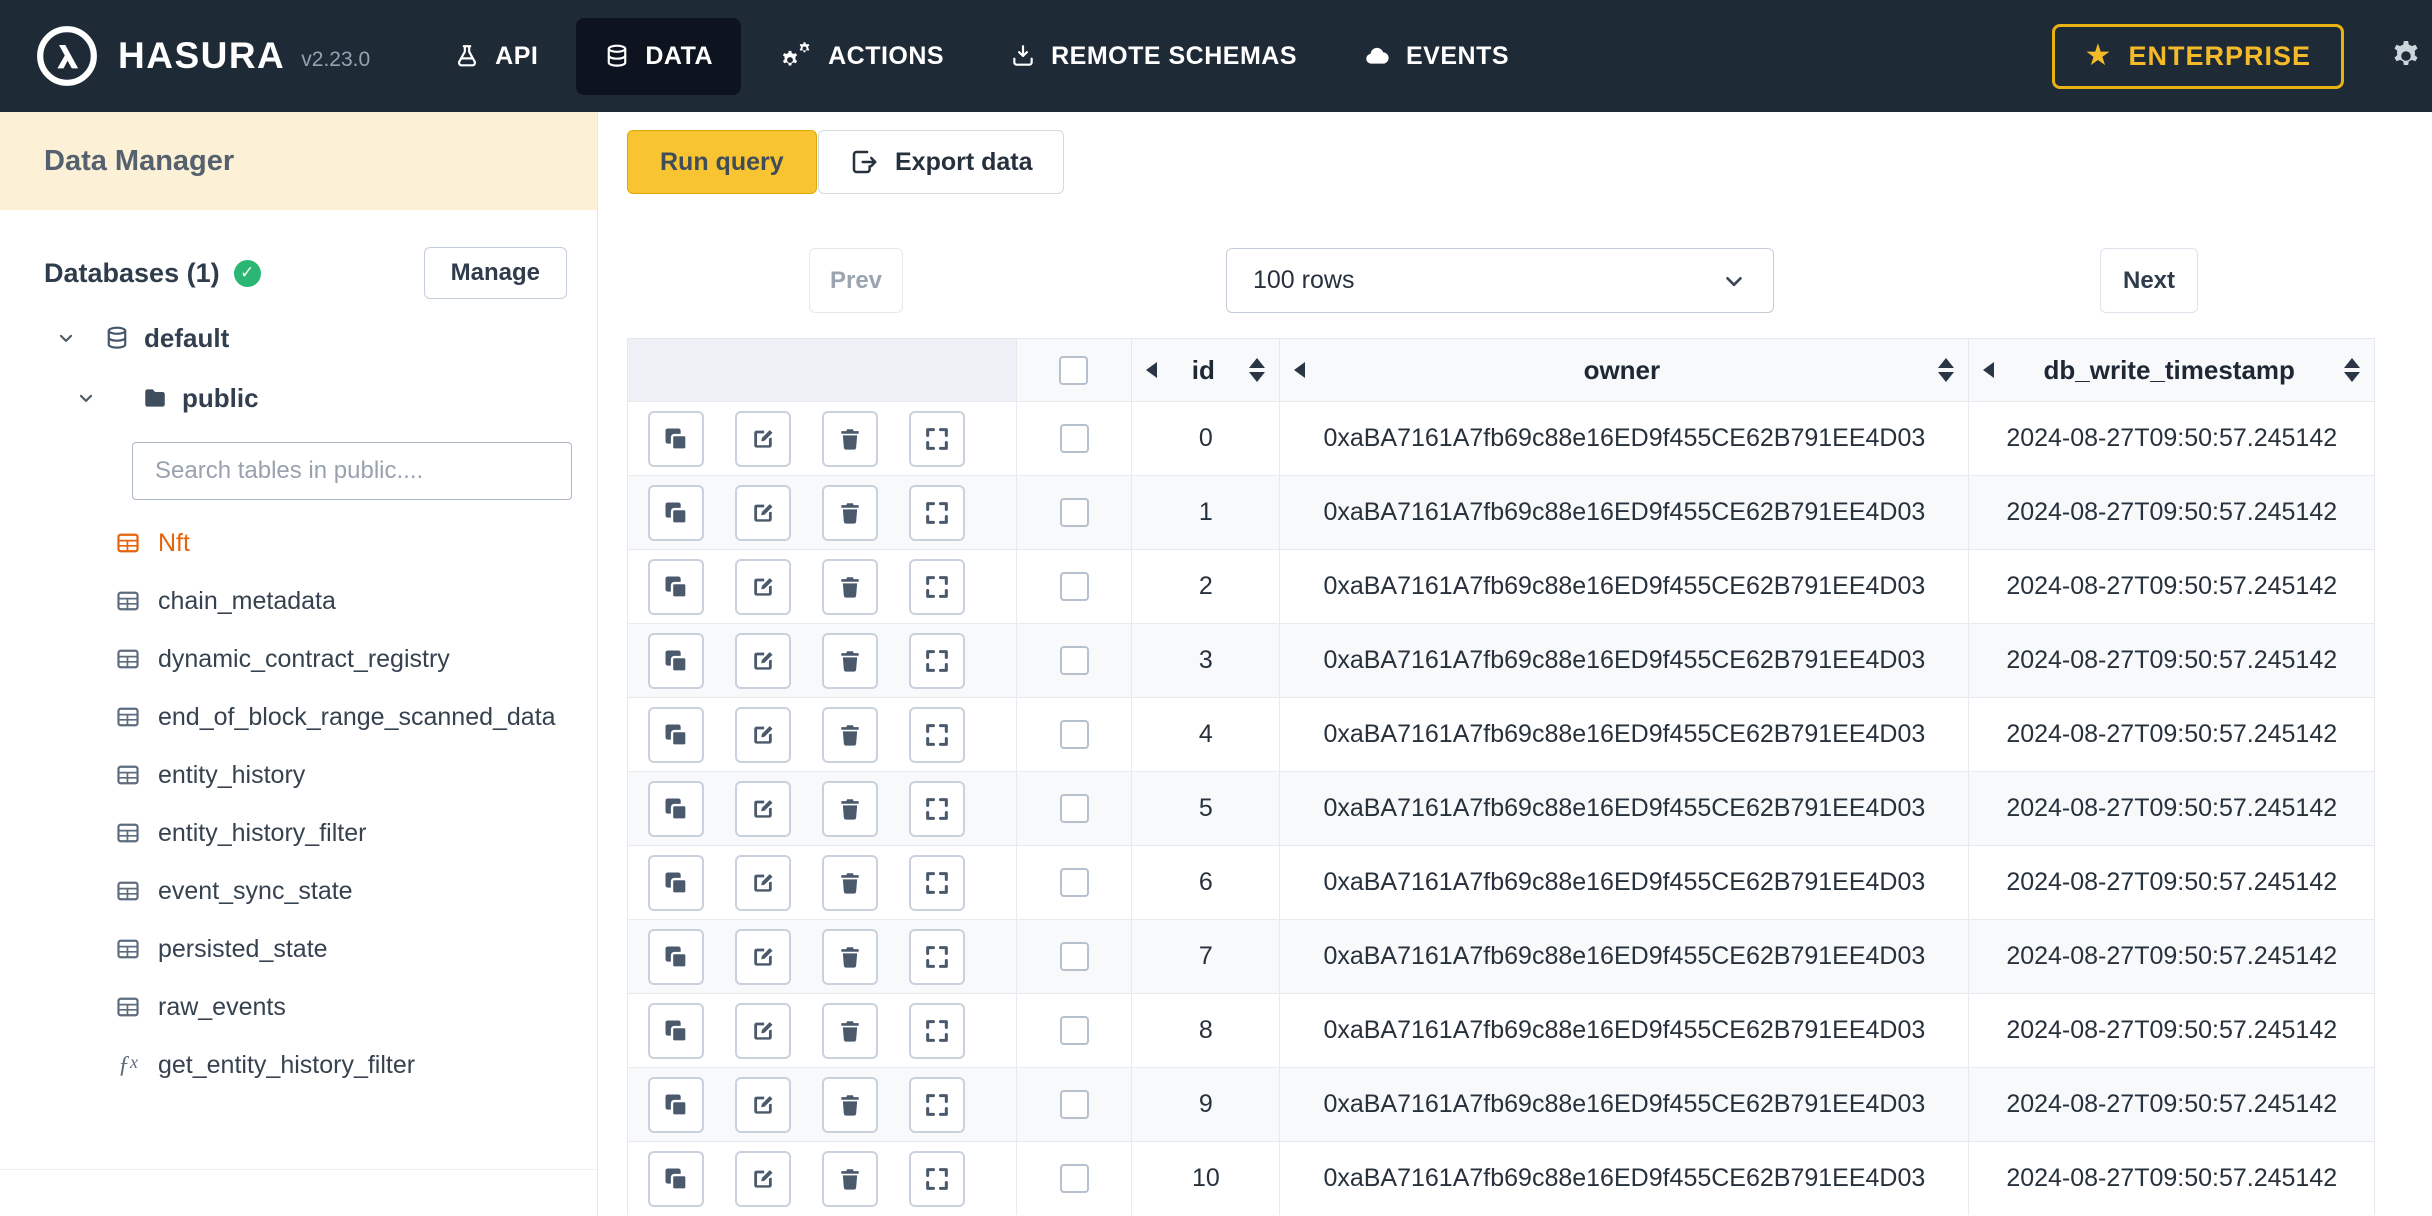 This screenshot has height=1216, width=2432. I want to click on column-header-id: id, so click(1206, 370).